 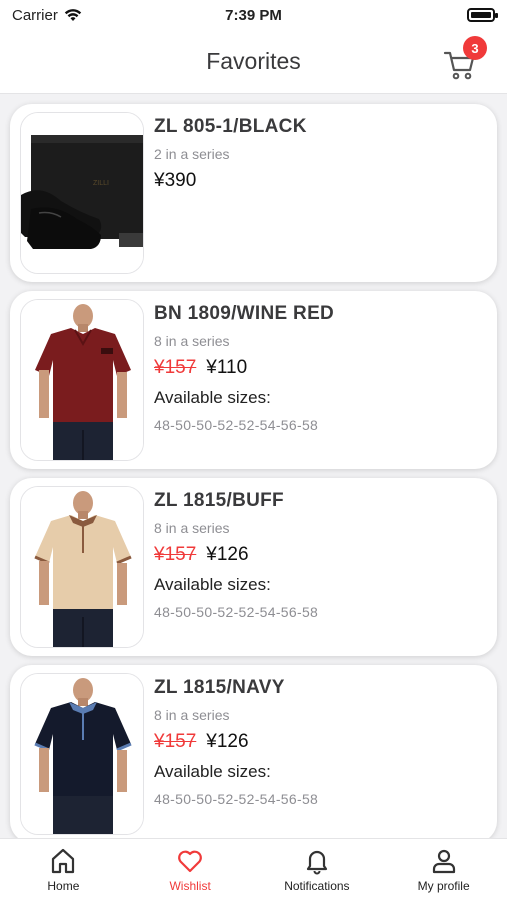 What do you see at coordinates (253, 869) in the screenshot?
I see `tab-bar: Home Wishlist Notifications My profile` at bounding box center [253, 869].